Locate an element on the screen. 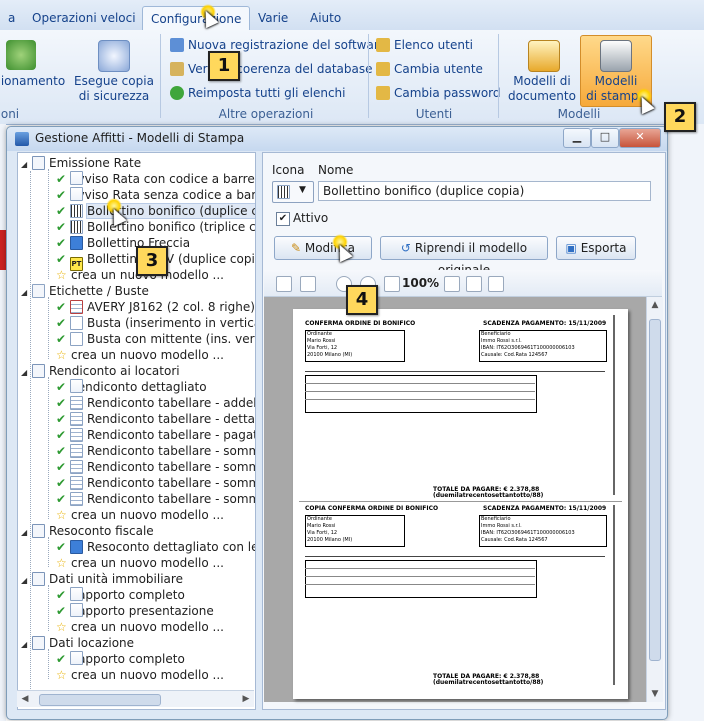  tree-item: ✔Busta con mittente (ins. verticale) is located at coordinates (155, 339).